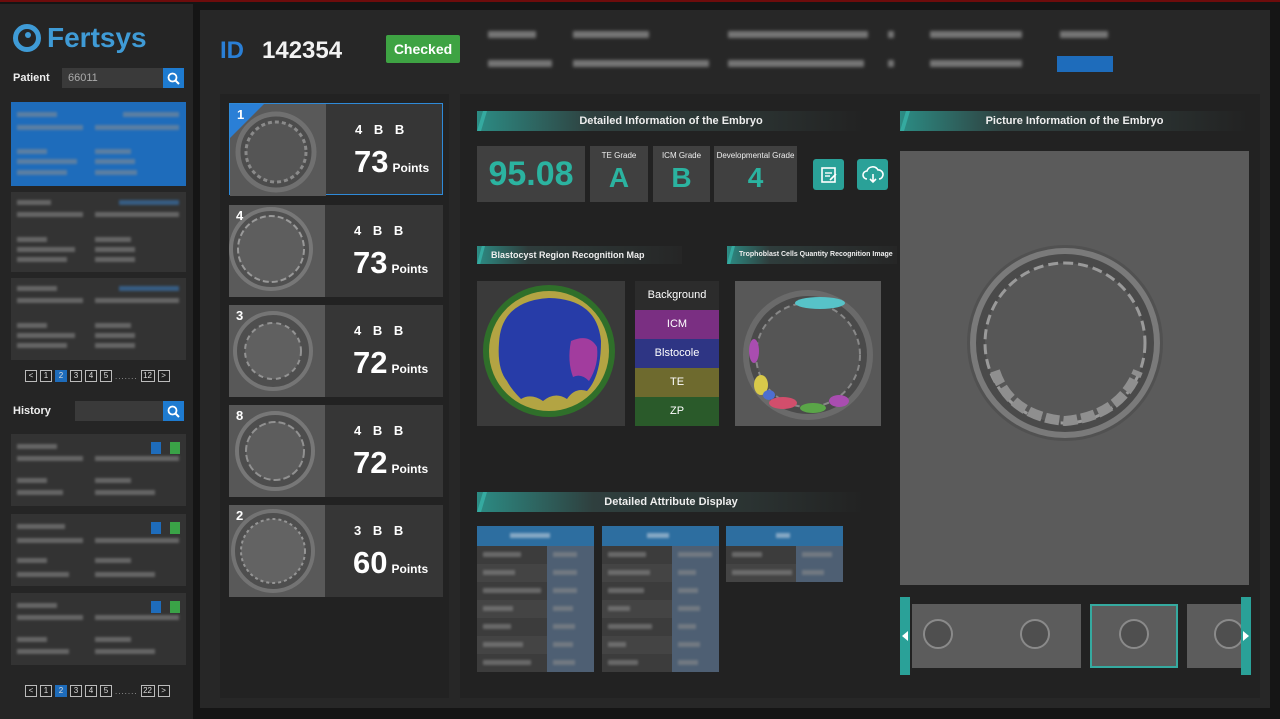 This screenshot has height=719, width=1280. I want to click on chevron-left-icon, so click(905, 636).